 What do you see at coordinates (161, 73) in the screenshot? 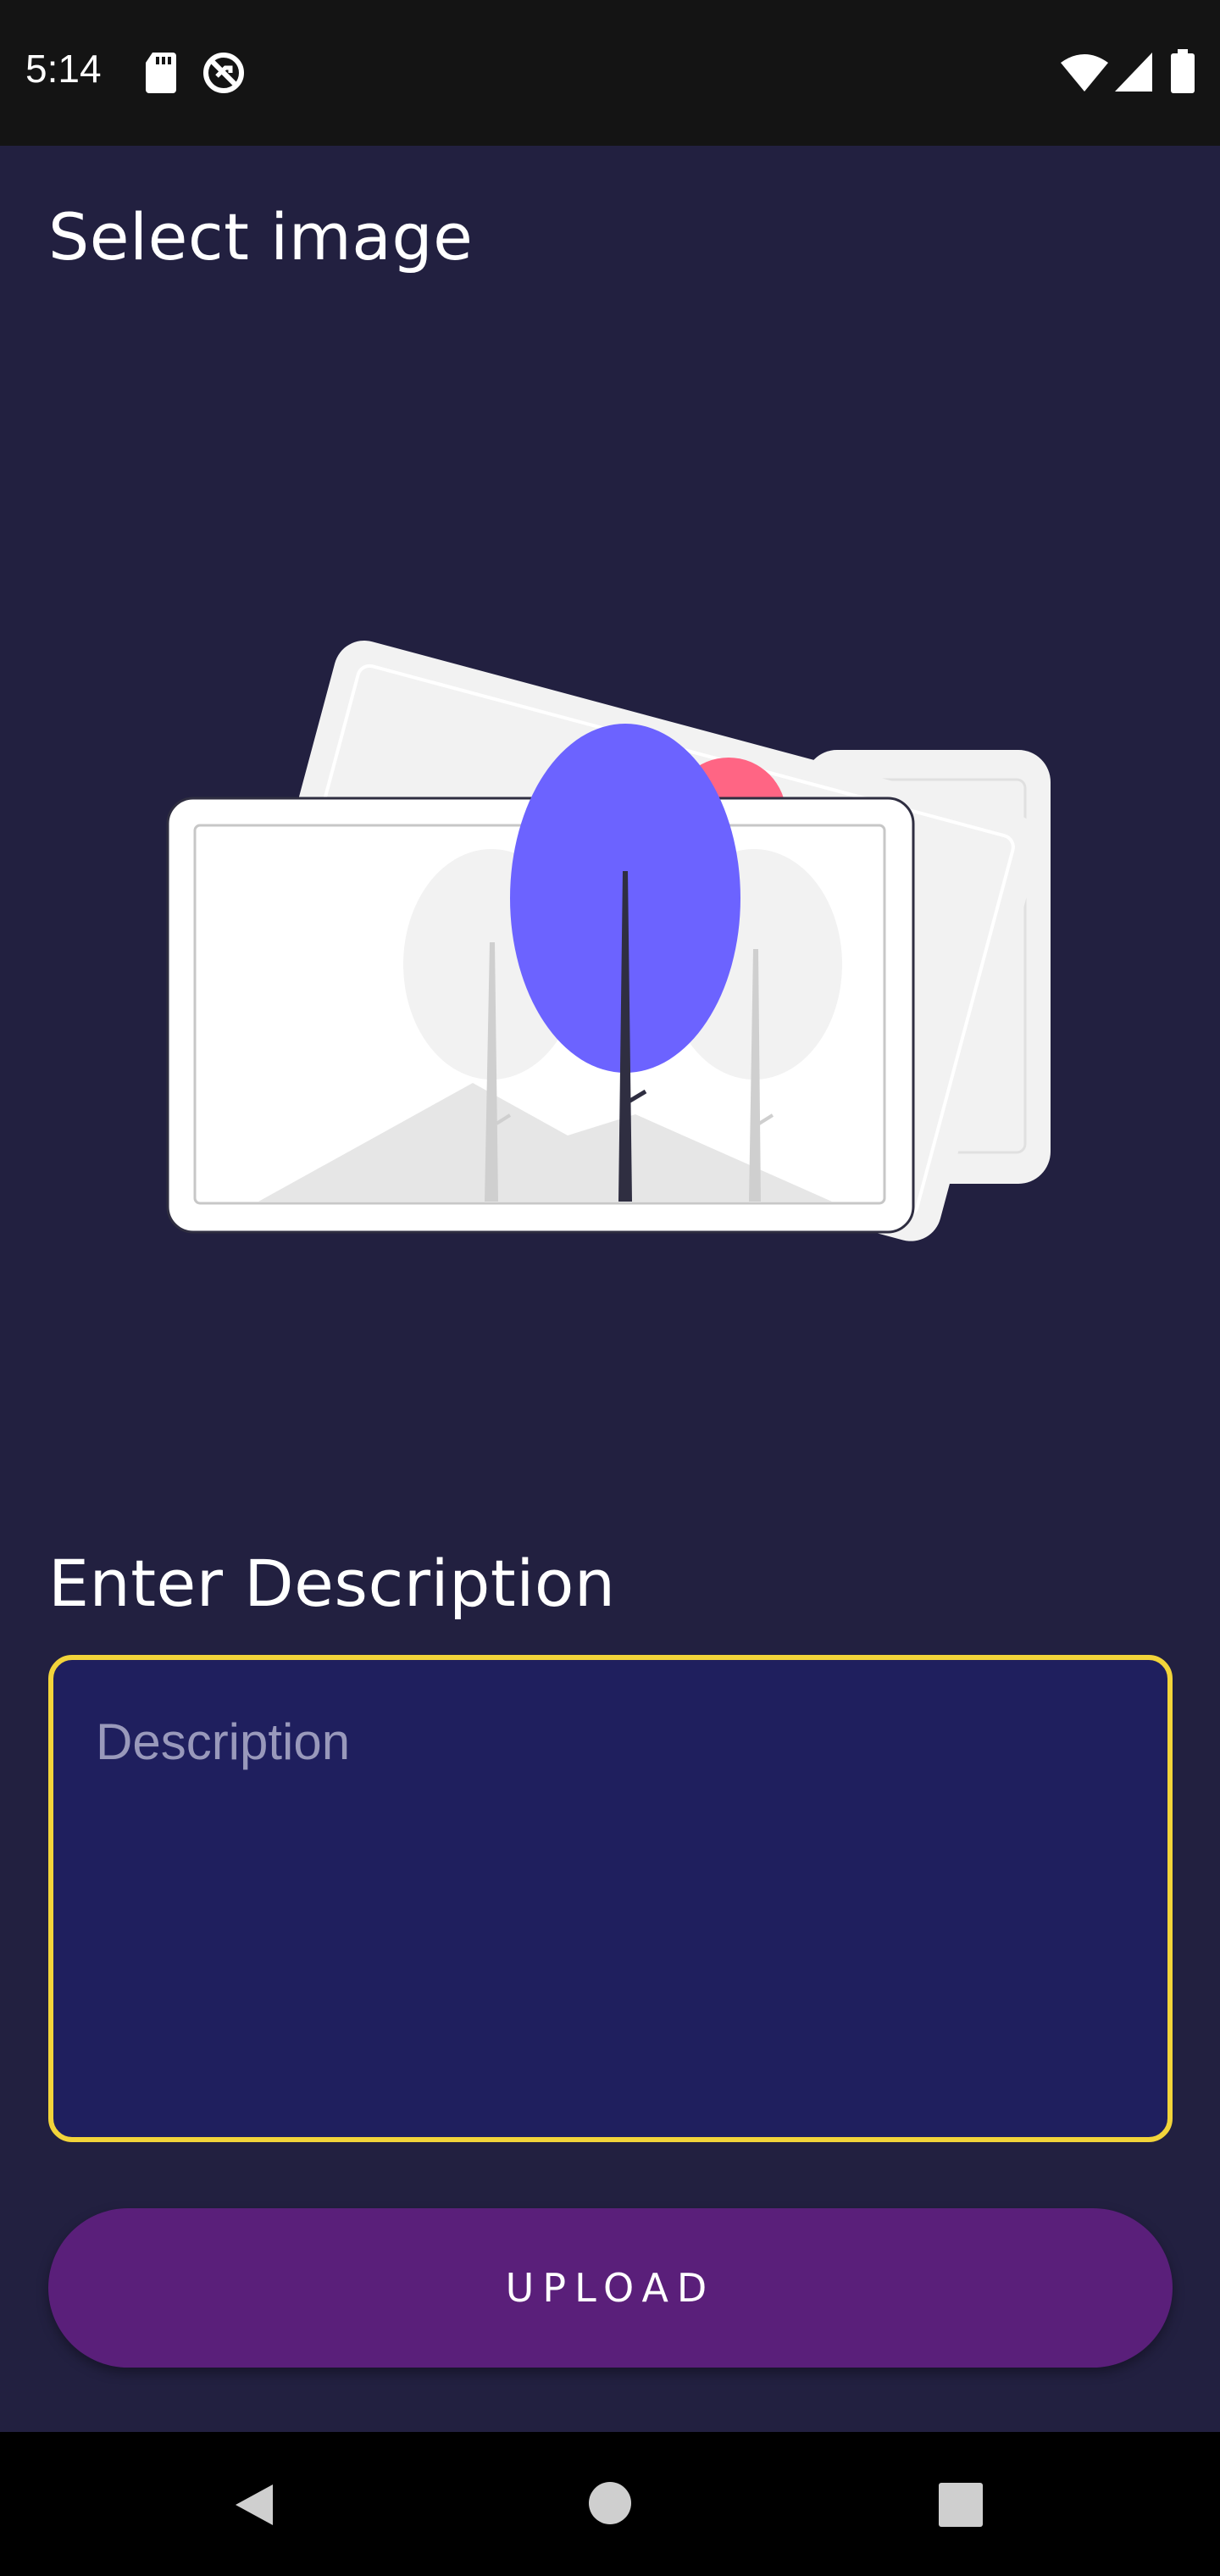
I see `sd-card-icon` at bounding box center [161, 73].